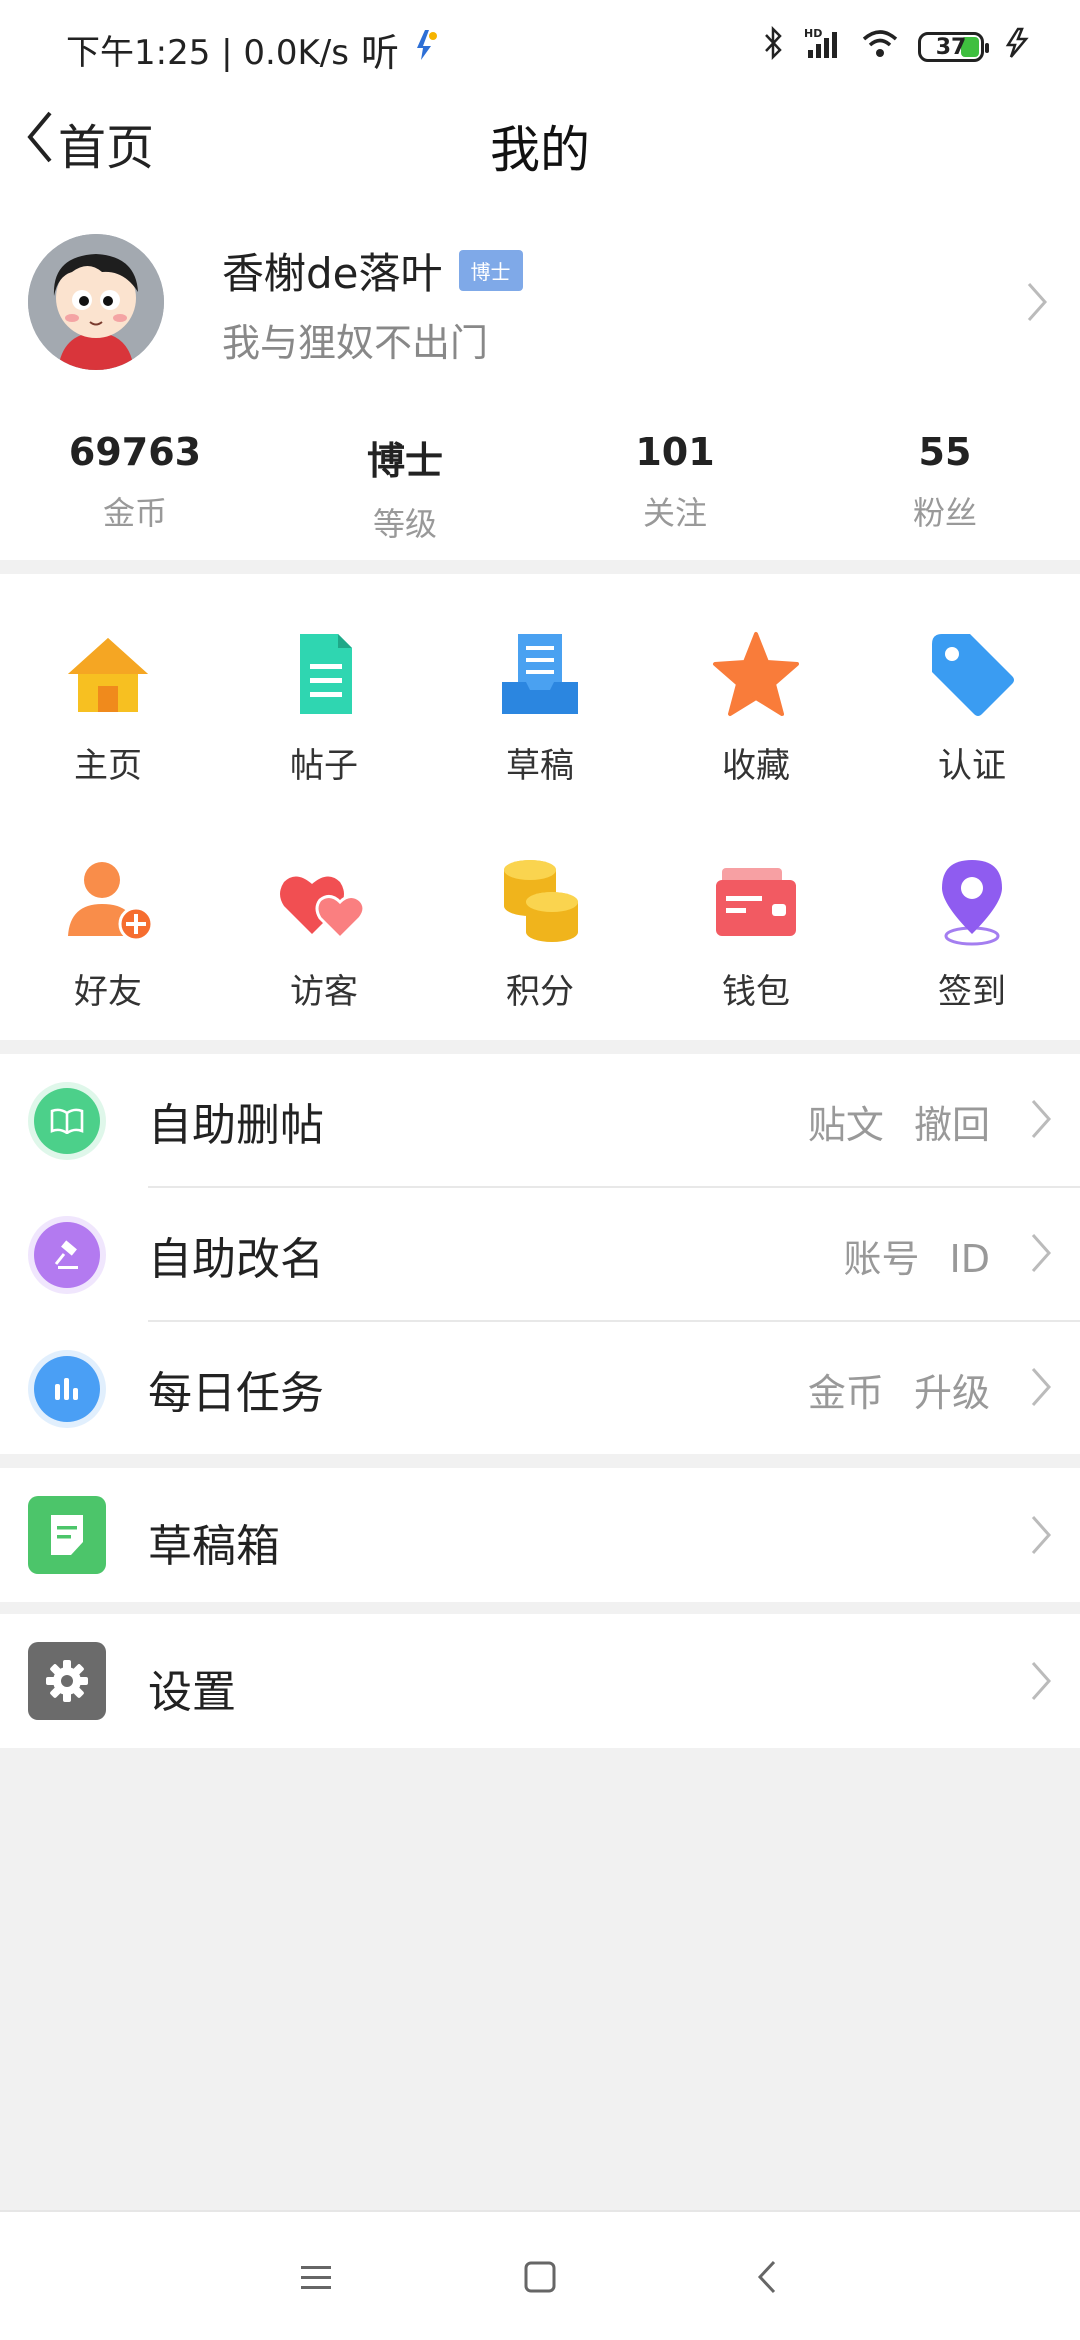 The image size is (1080, 2340). I want to click on grid-label: 积分, so click(540, 992).